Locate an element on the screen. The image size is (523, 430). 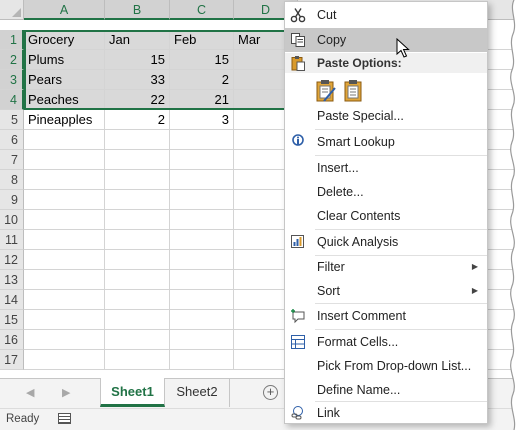
row-header-4: 4 is located at coordinates (12, 100).